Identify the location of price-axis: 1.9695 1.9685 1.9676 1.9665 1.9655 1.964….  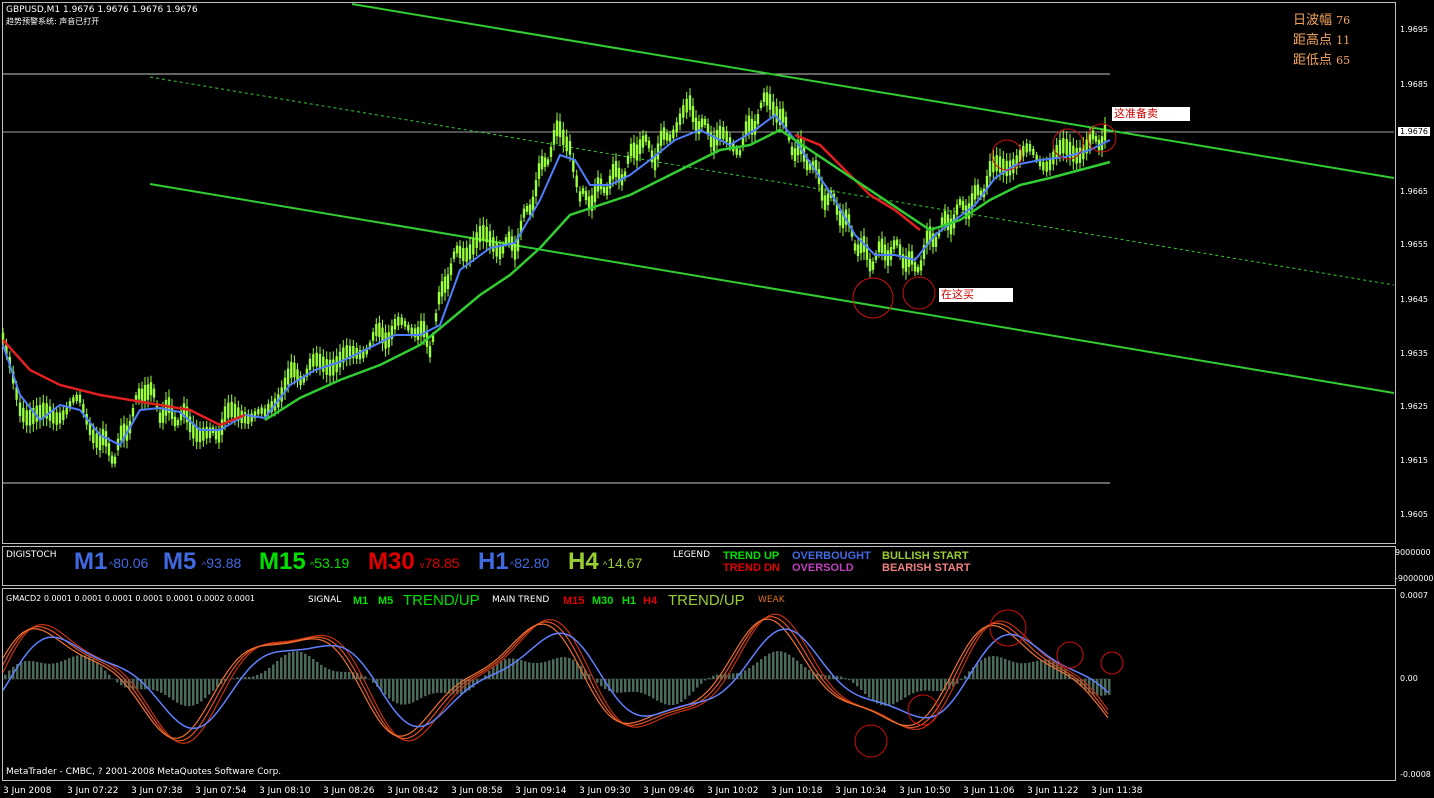
(1415, 272).